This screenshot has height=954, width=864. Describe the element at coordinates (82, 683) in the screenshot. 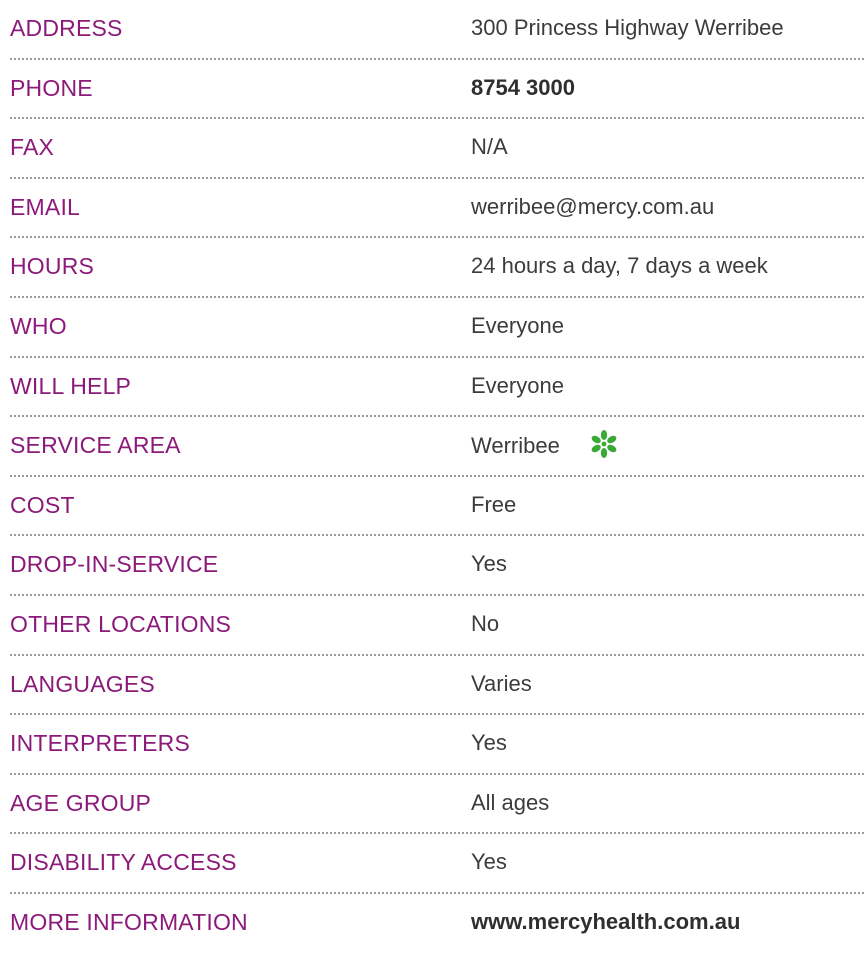

I see `row-label: LANGUAGES` at that location.